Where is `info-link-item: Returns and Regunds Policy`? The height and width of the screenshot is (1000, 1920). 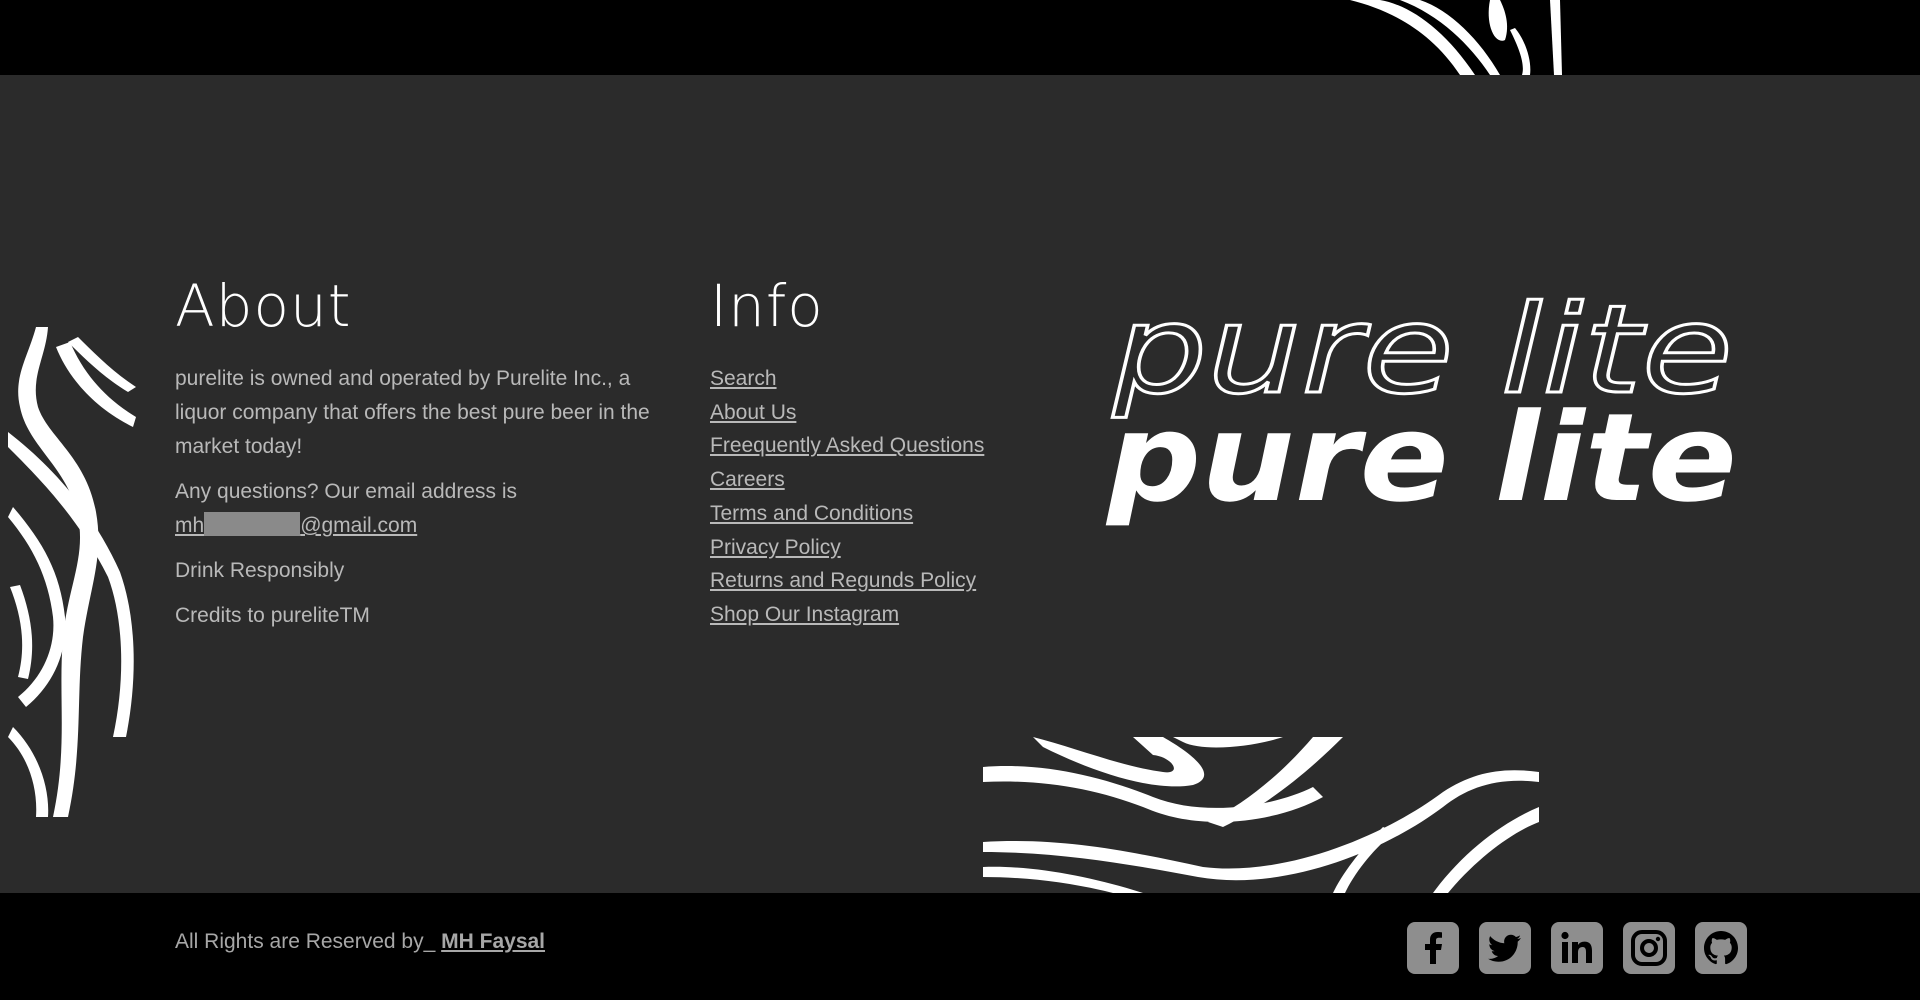
info-link-item: Returns and Regunds Policy is located at coordinates (880, 581).